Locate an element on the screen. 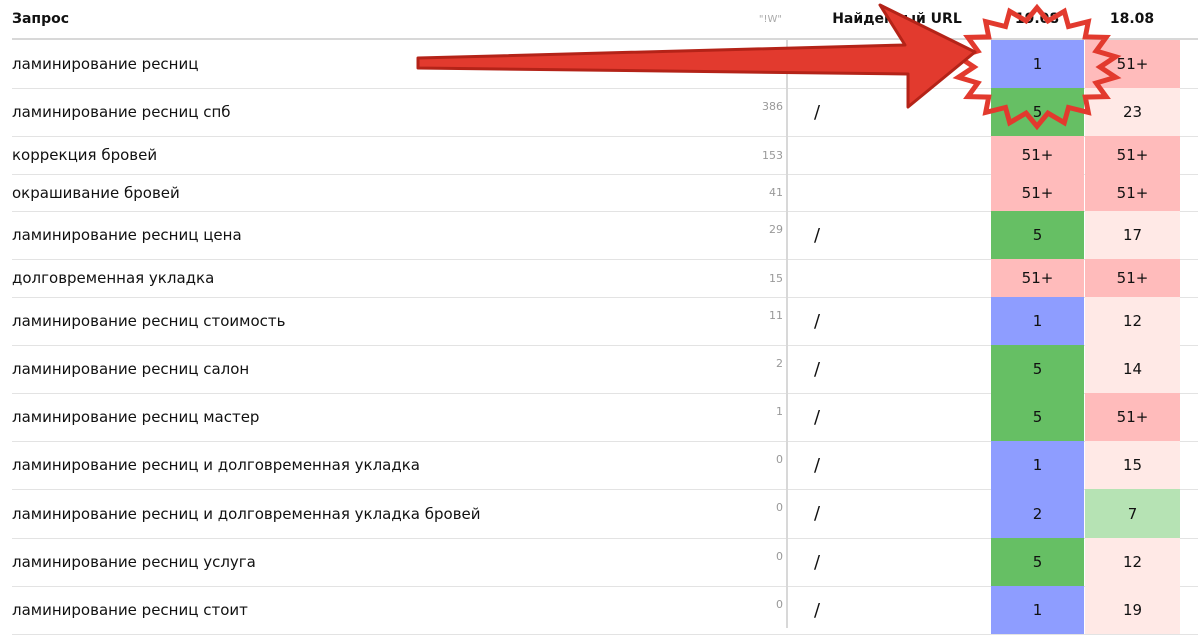 The width and height of the screenshot is (1200, 635). column-header-date-1: 19.08 is located at coordinates (1037, 19).